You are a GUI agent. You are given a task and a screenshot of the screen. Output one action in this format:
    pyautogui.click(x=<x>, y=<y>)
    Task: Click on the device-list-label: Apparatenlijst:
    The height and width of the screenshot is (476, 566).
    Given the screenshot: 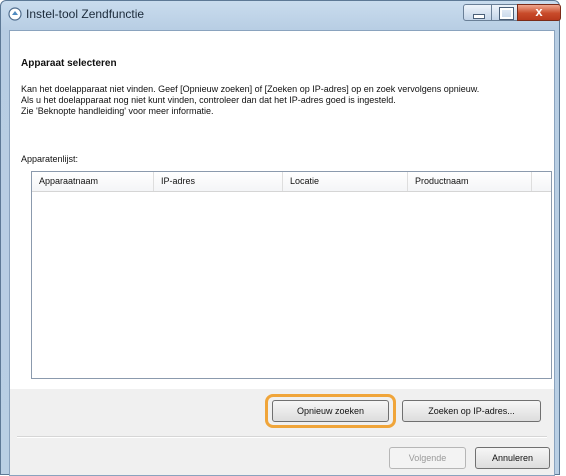 What is the action you would take?
    pyautogui.click(x=50, y=159)
    